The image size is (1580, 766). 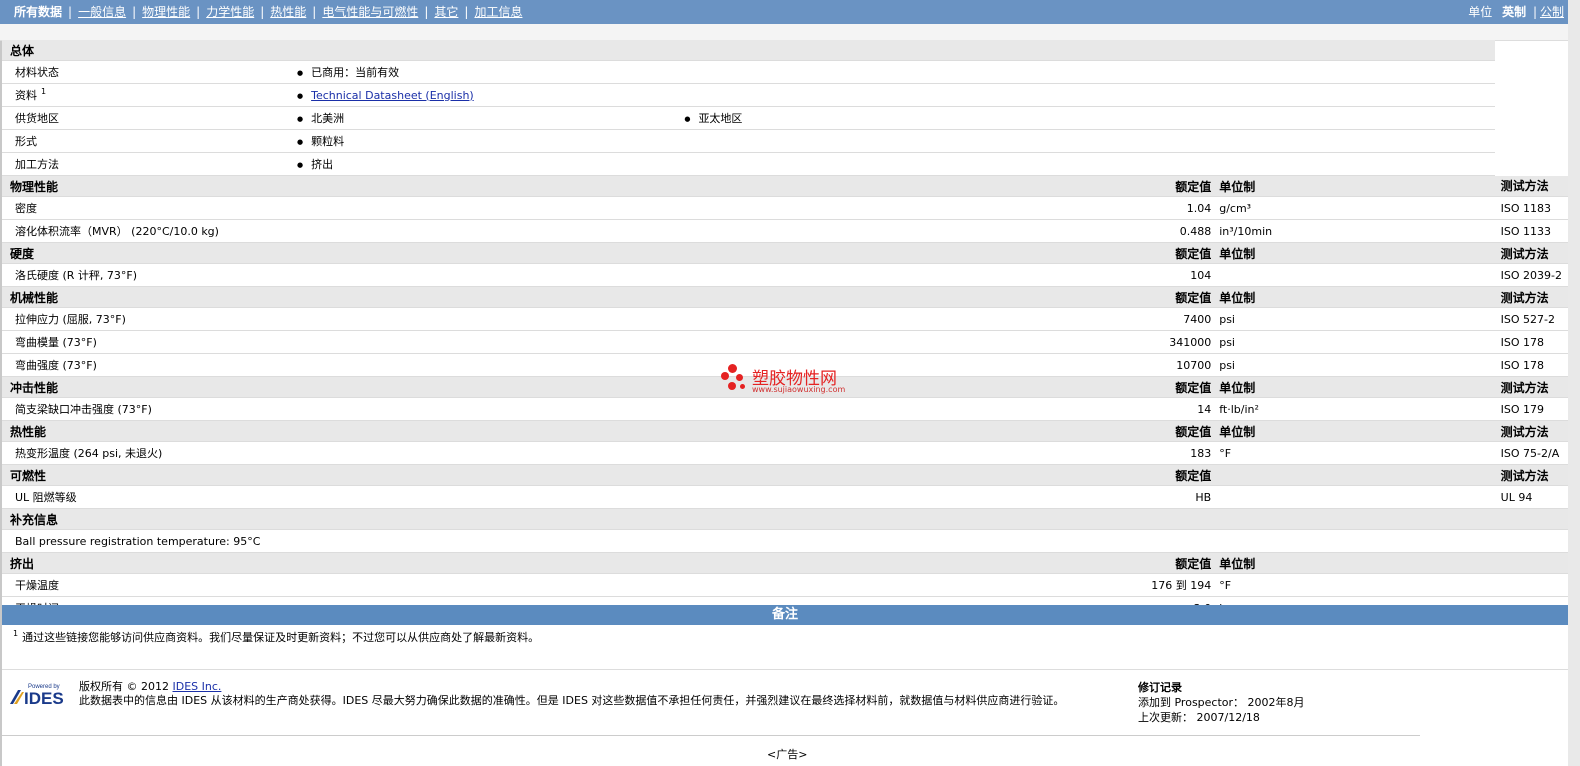 What do you see at coordinates (322, 164) in the screenshot?
I see `value-text: 挤出` at bounding box center [322, 164].